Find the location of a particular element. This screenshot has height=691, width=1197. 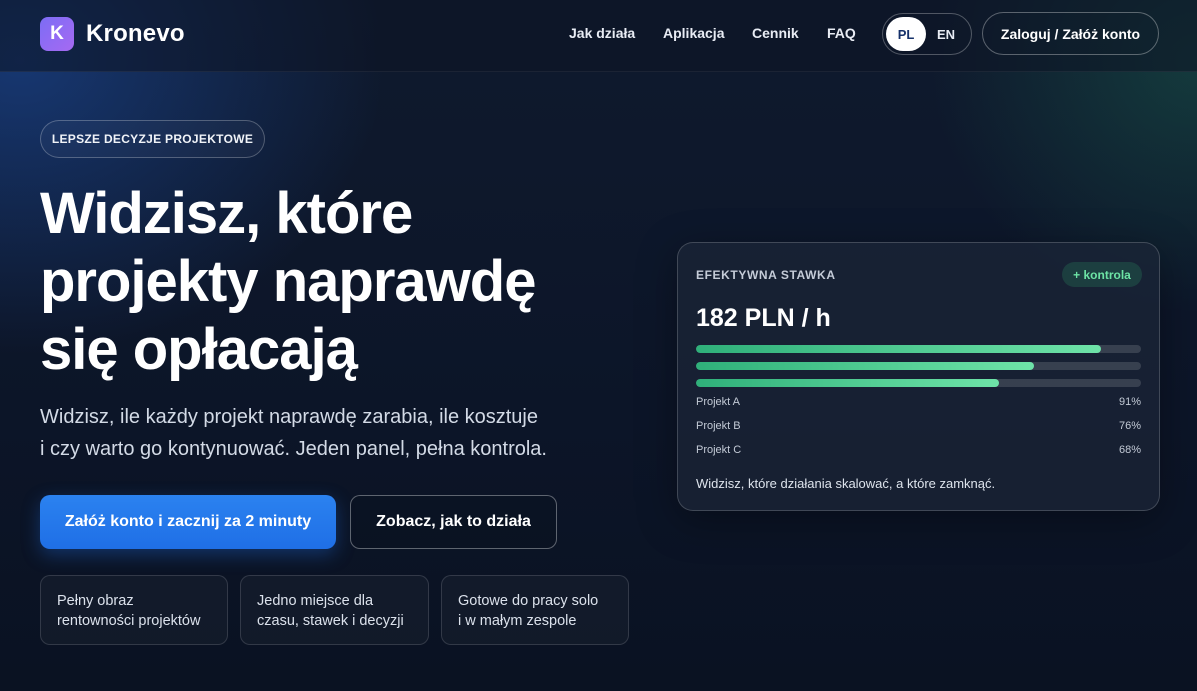

brand-name: Kronevo is located at coordinates (135, 33).